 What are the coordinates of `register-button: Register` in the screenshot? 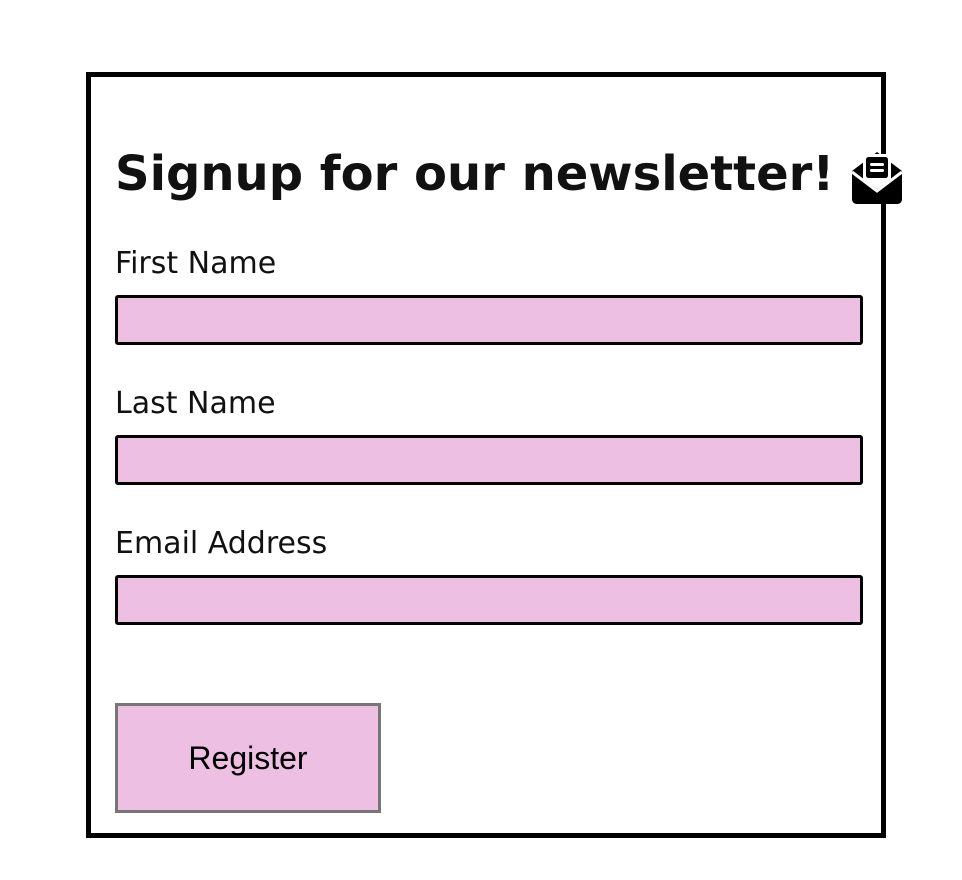 It's located at (248, 758).